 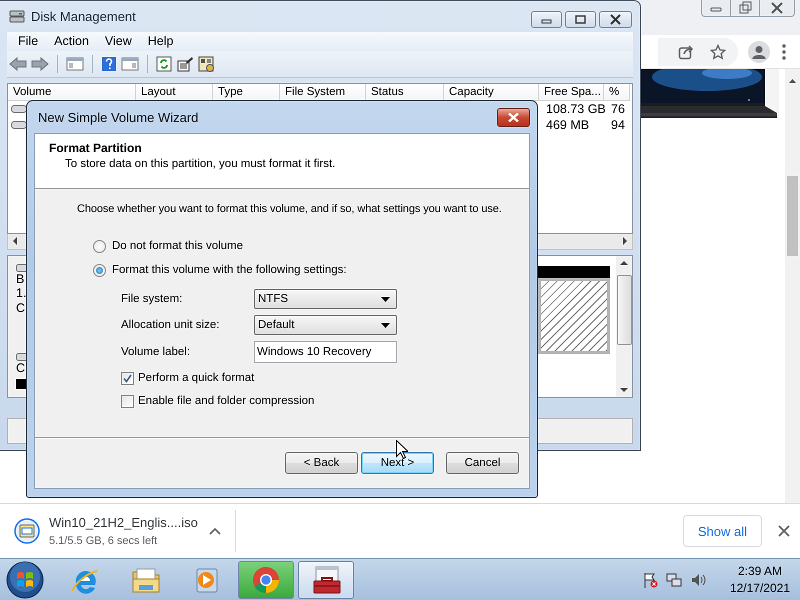 I want to click on network-icon, so click(x=674, y=580).